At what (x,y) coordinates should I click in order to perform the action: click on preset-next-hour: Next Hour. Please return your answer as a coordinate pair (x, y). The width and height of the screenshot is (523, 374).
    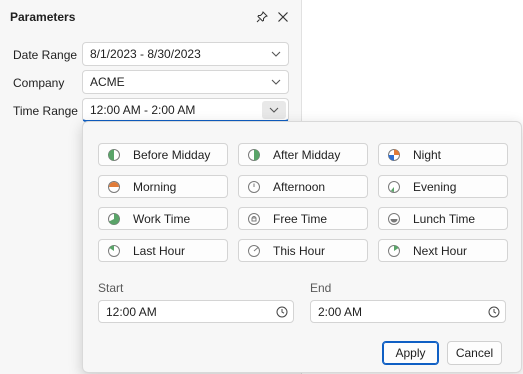
    Looking at the image, I should click on (443, 250).